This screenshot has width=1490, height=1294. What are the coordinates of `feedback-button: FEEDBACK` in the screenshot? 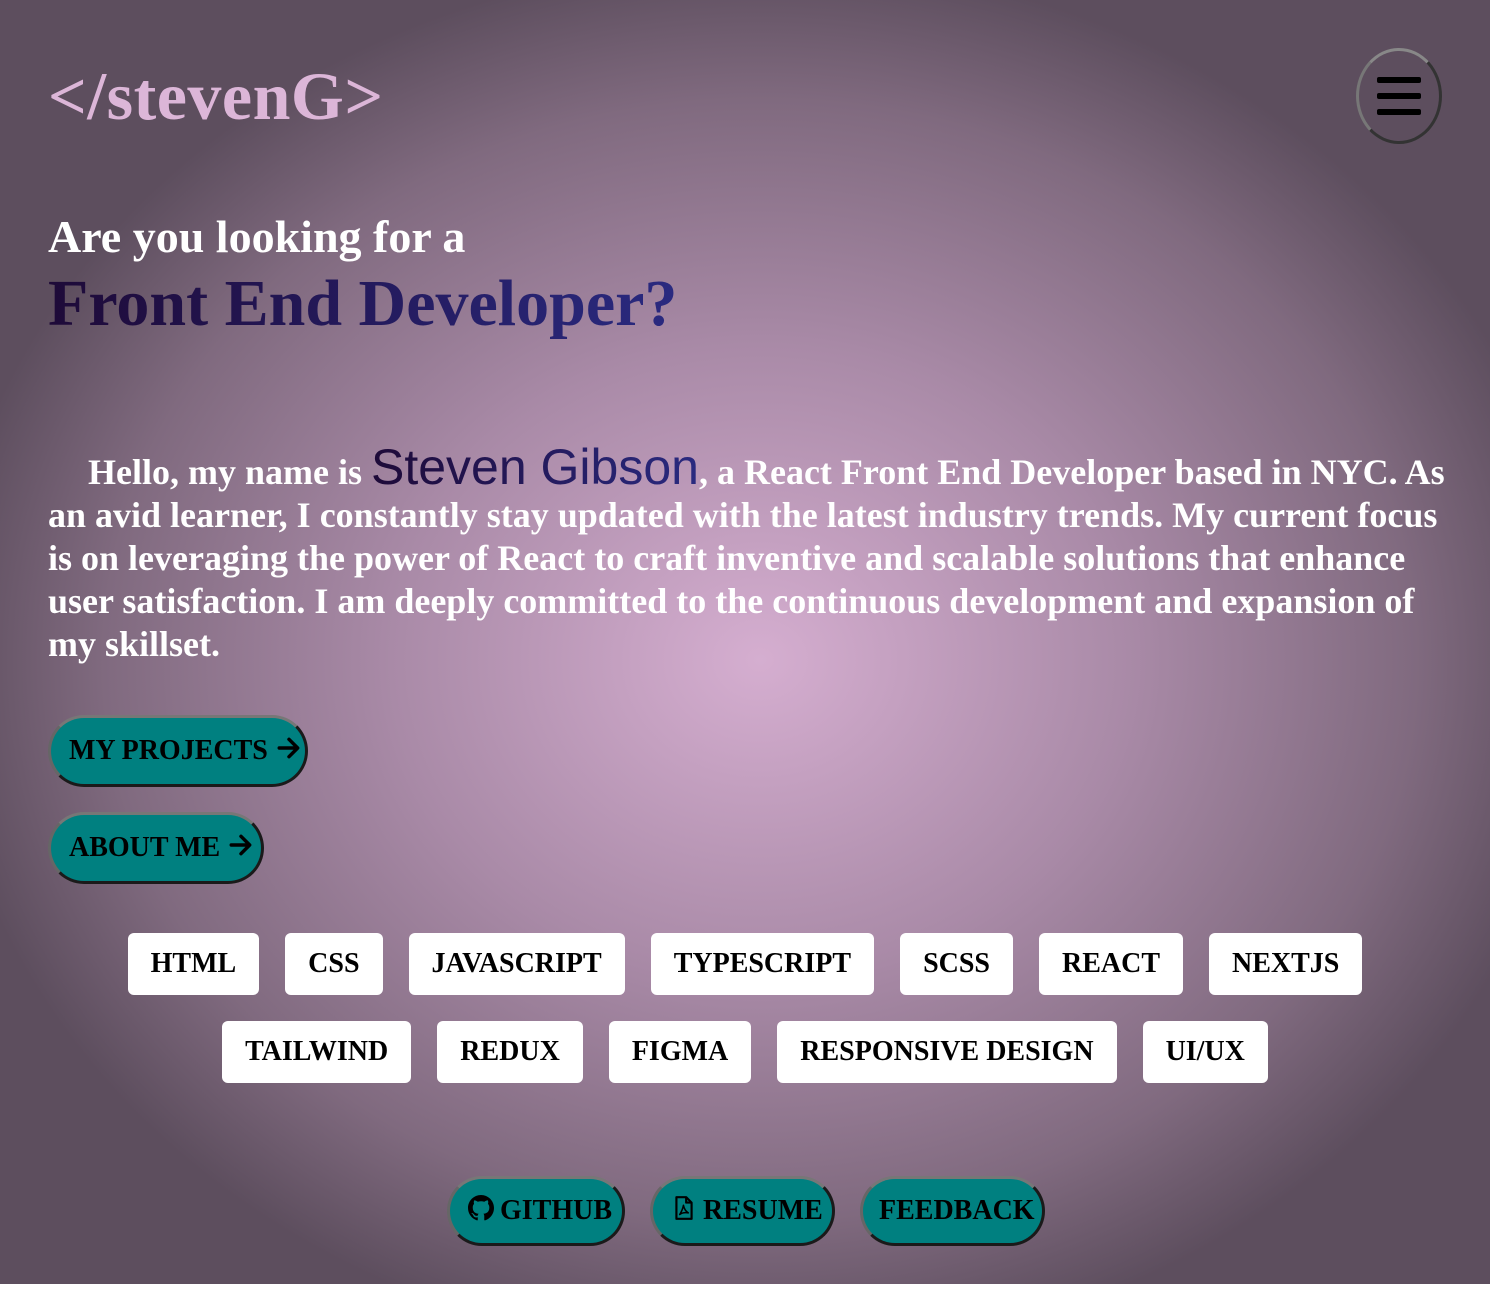 It's located at (952, 1211).